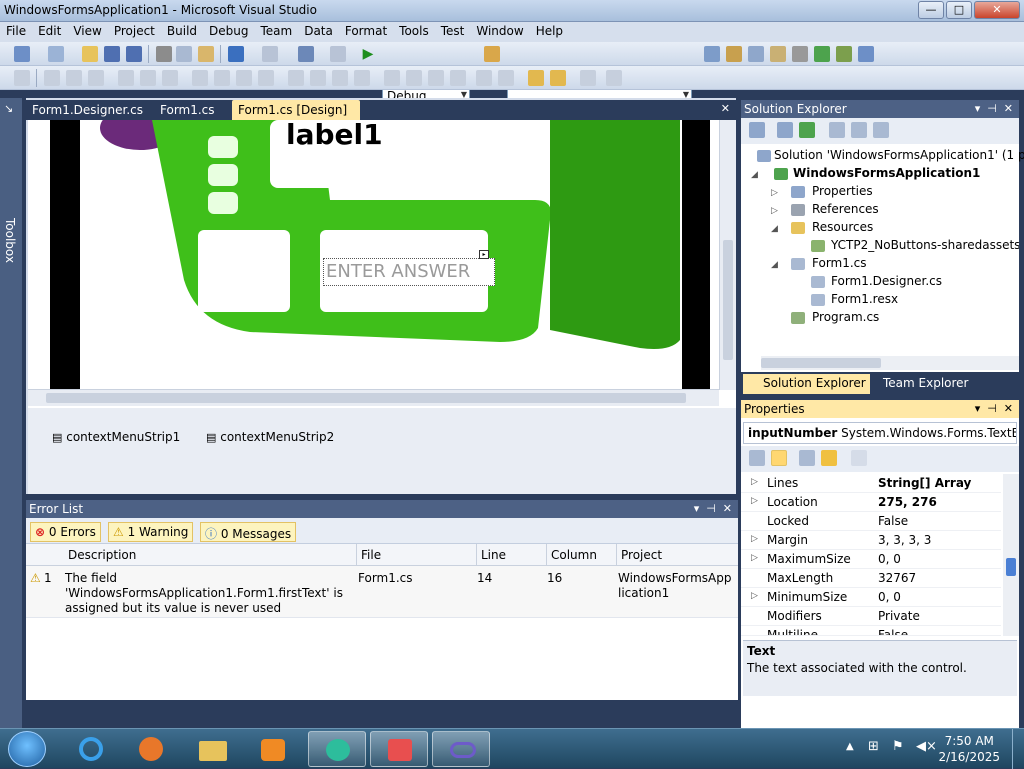  What do you see at coordinates (549, 31) in the screenshot?
I see `menu-help: Help` at bounding box center [549, 31].